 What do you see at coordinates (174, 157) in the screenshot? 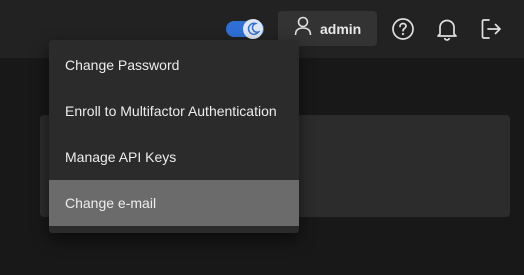
I see `menu-item-manage-api-keys: Manage API Keys` at bounding box center [174, 157].